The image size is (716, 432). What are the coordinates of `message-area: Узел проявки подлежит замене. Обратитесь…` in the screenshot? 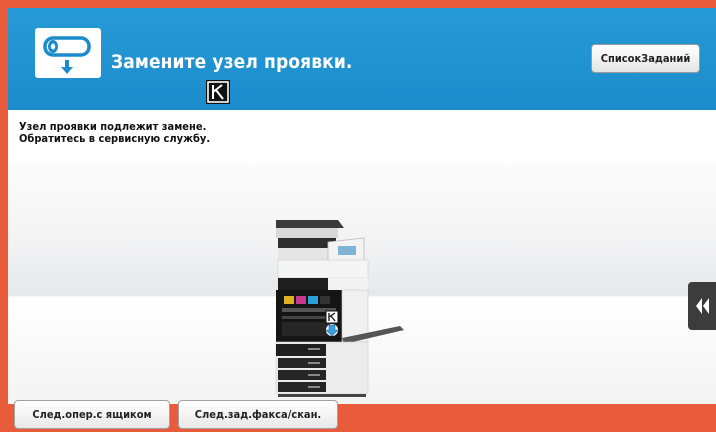 It's located at (362, 136).